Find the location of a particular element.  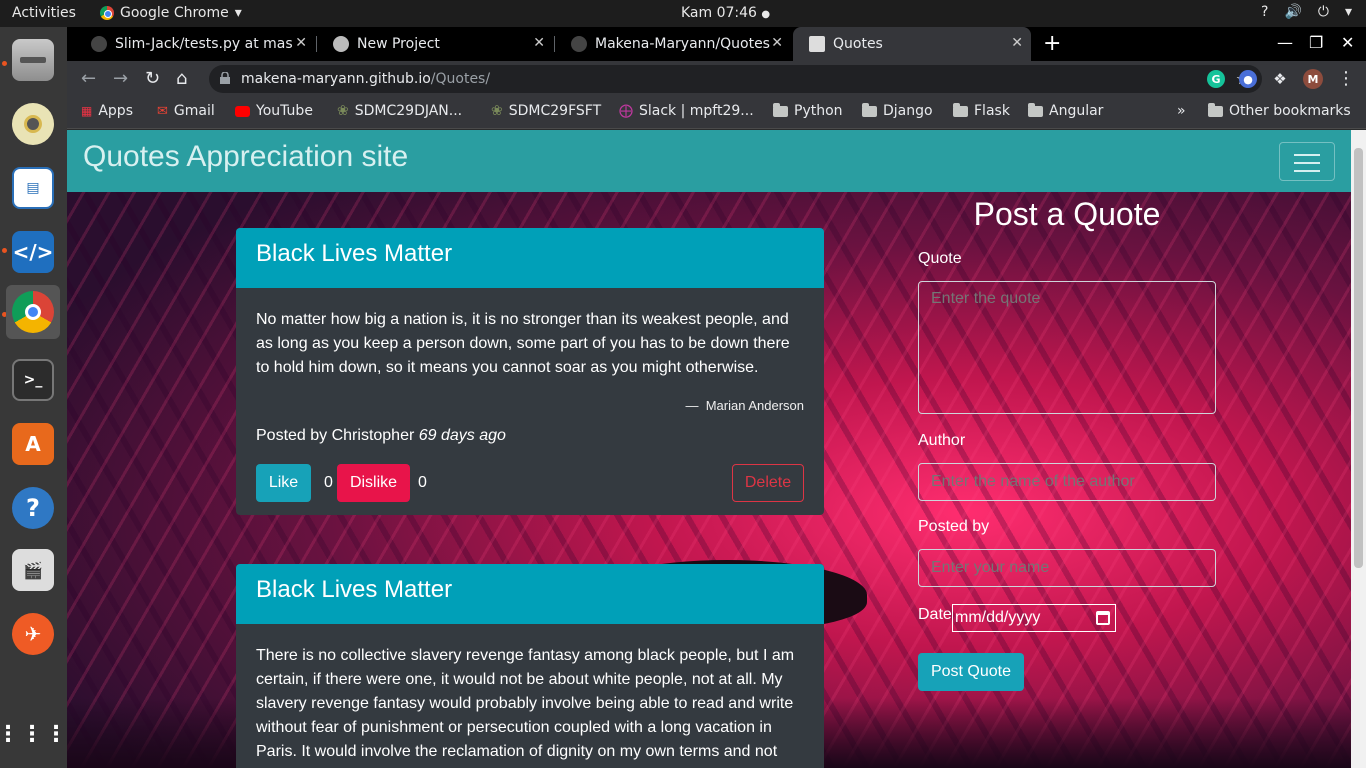

apps-grid-icon: ▦ is located at coordinates (87, 111).